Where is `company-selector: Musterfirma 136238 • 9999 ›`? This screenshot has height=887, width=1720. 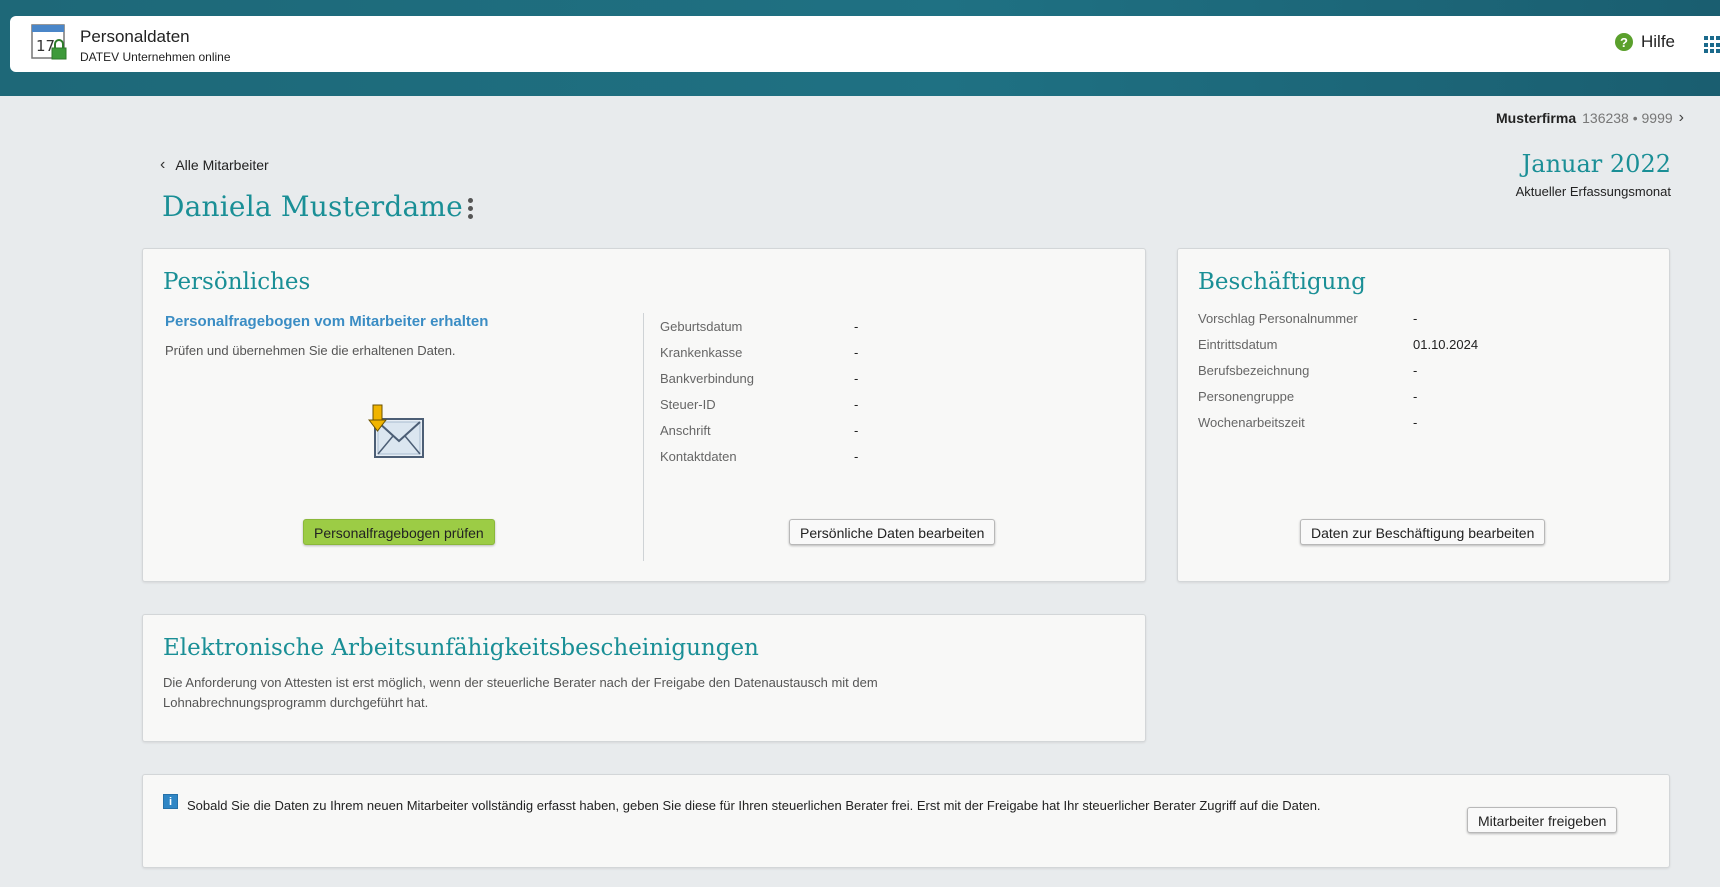
company-selector: Musterfirma 136238 • 9999 › is located at coordinates (1590, 118).